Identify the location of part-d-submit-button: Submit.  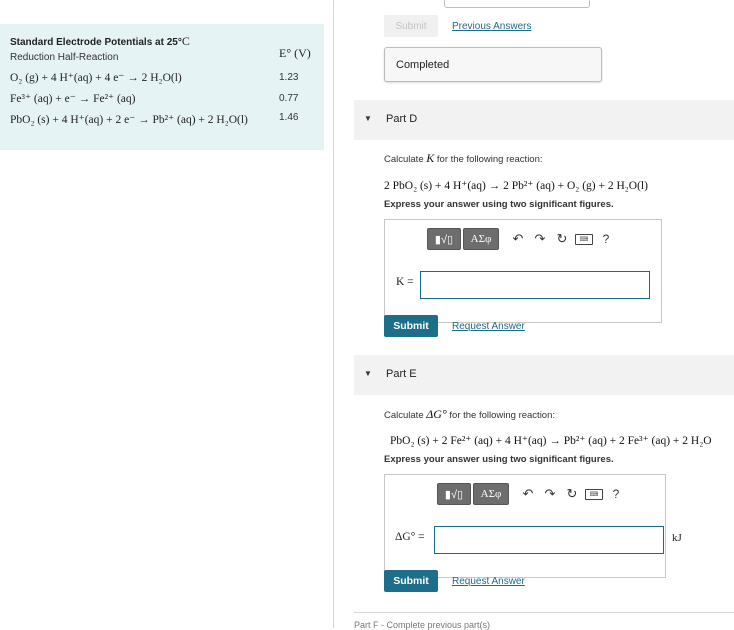
(411, 326).